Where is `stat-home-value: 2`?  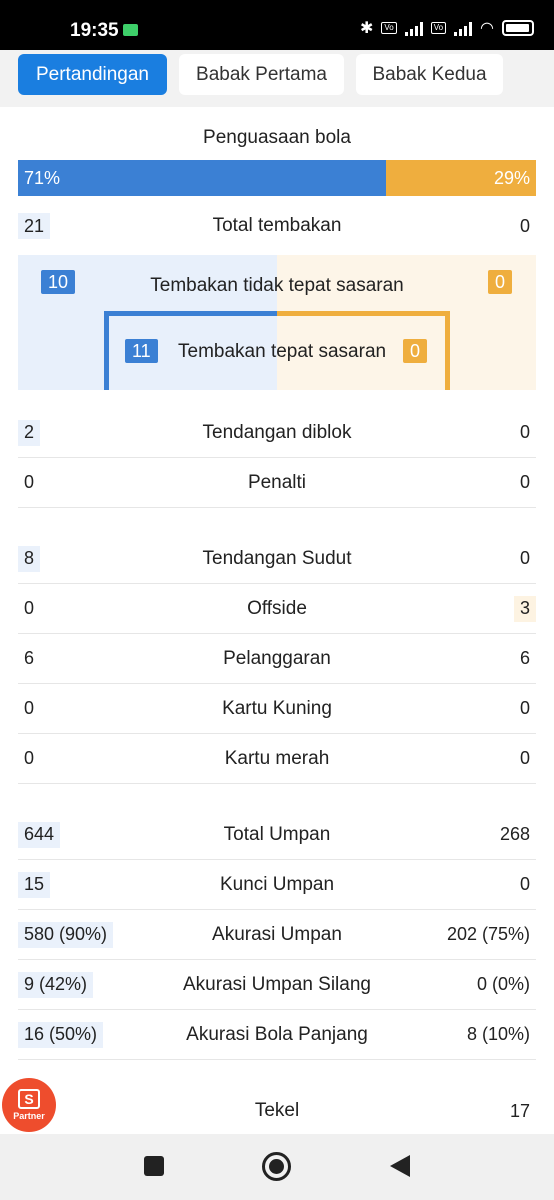
stat-home-value: 2 is located at coordinates (29, 432).